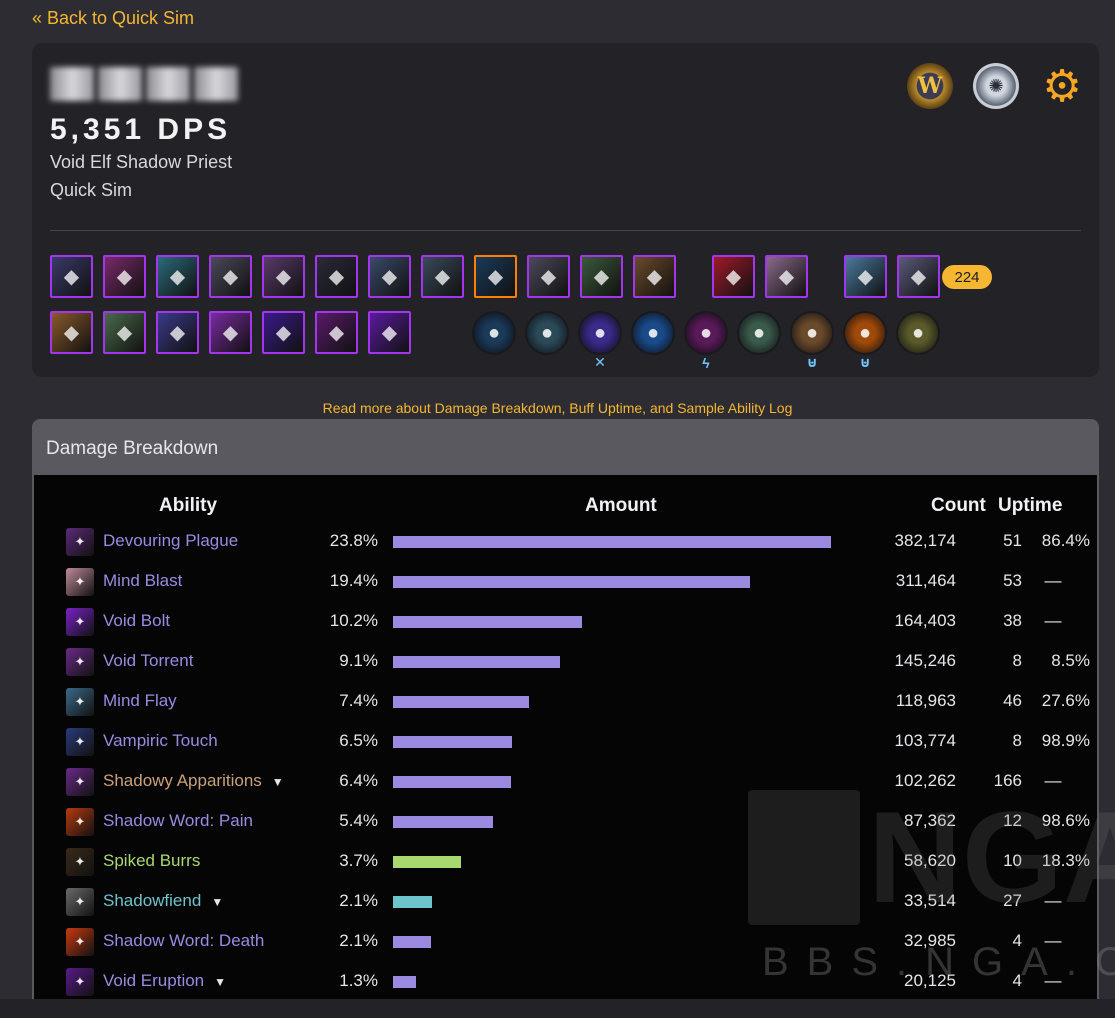 This screenshot has height=1018, width=1115. What do you see at coordinates (557, 1008) in the screenshot?
I see `bottom-strip` at bounding box center [557, 1008].